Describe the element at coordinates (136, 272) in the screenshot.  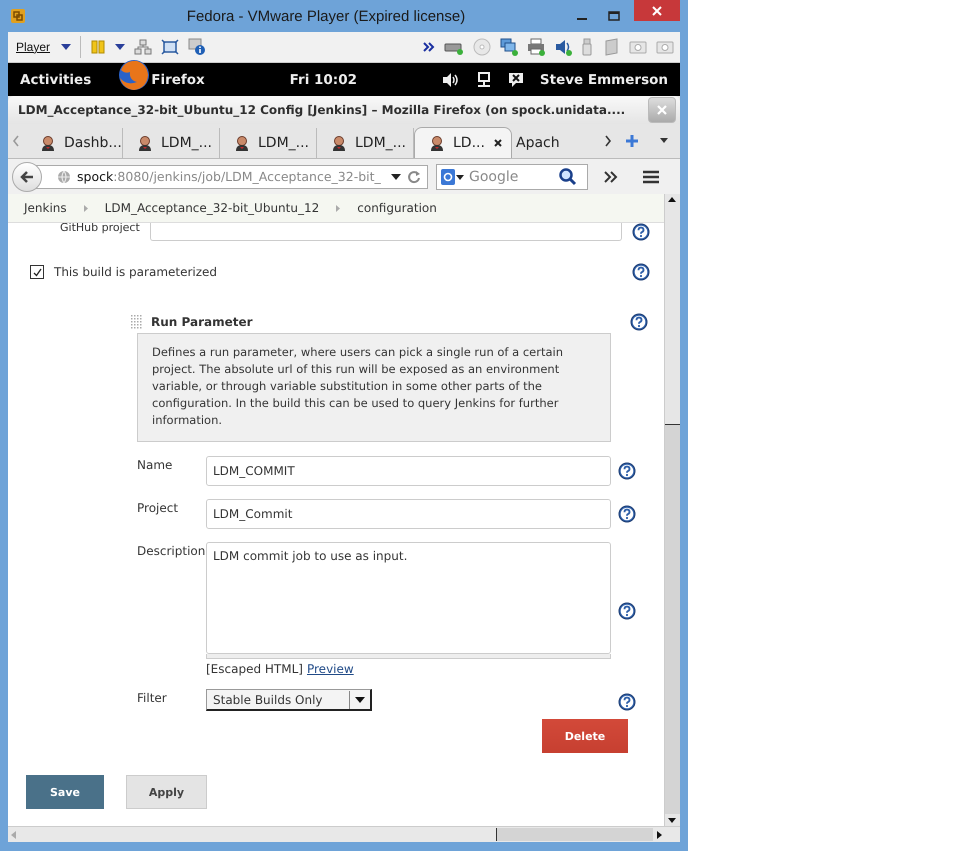
I see `checkbox-label: This build is parameterized` at that location.